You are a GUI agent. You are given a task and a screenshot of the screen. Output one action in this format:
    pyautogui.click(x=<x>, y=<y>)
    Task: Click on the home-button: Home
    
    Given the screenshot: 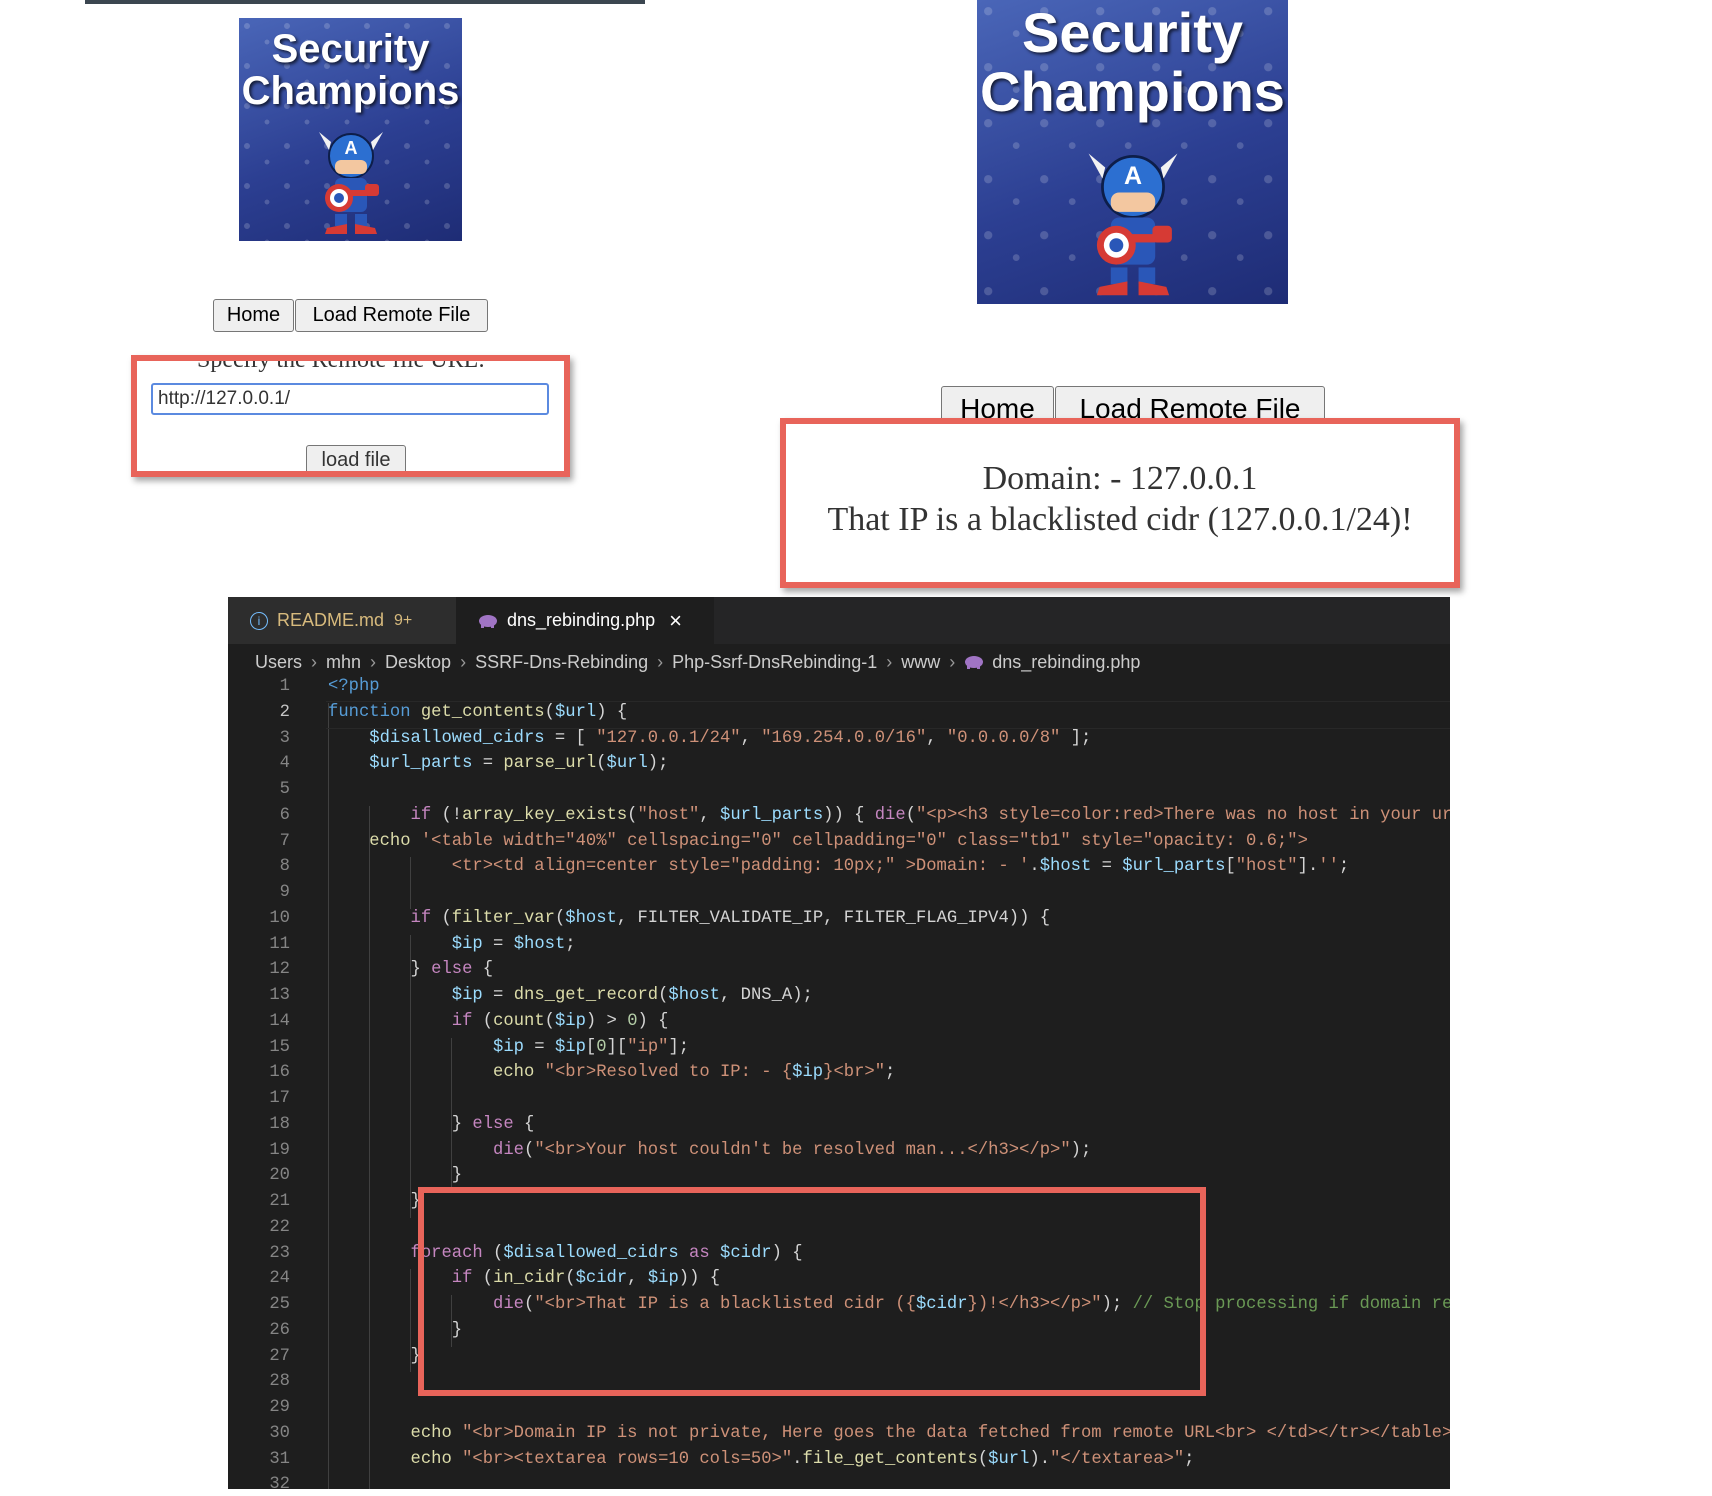 What is the action you would take?
    pyautogui.click(x=253, y=315)
    